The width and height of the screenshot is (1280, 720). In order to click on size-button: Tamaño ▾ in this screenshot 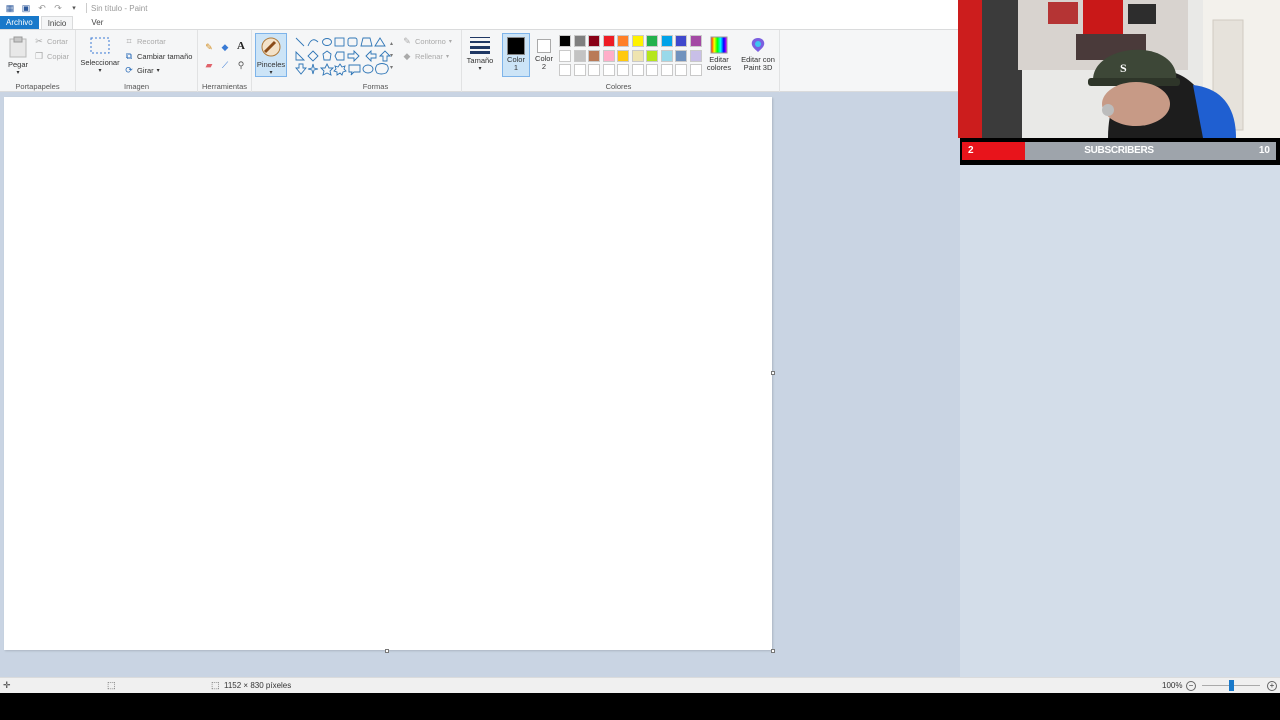, I will do `click(480, 54)`.